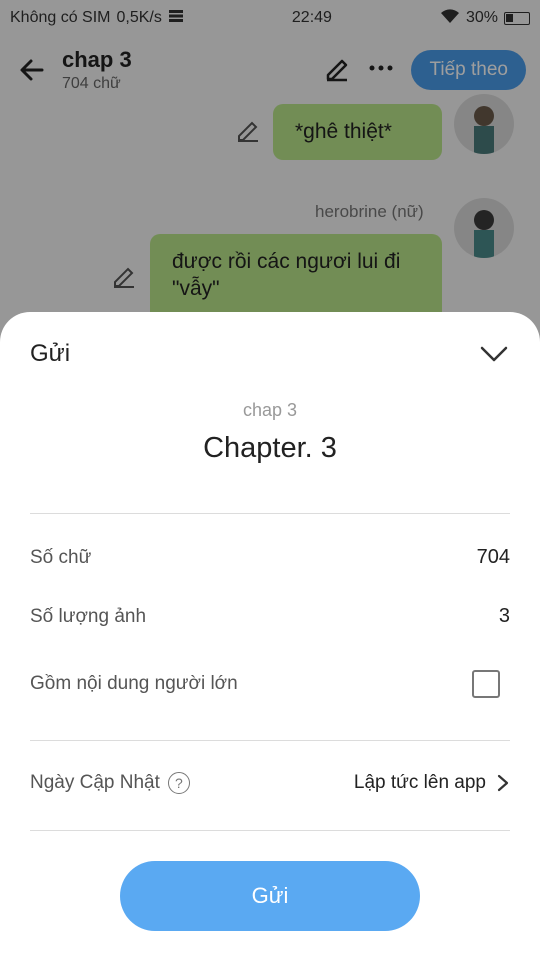 The width and height of the screenshot is (540, 960). Describe the element at coordinates (61, 557) in the screenshot. I see `word-count-label: Số chữ` at that location.